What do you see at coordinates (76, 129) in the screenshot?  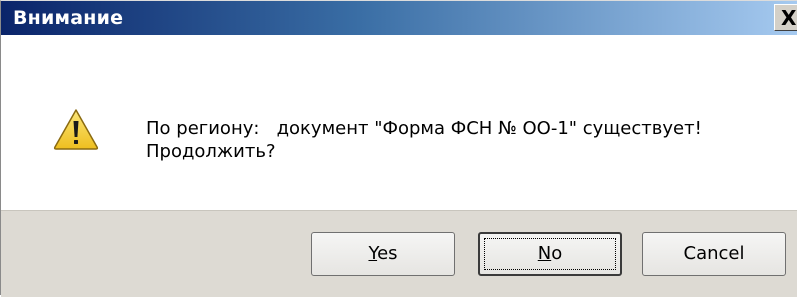 I see `warning-icon` at bounding box center [76, 129].